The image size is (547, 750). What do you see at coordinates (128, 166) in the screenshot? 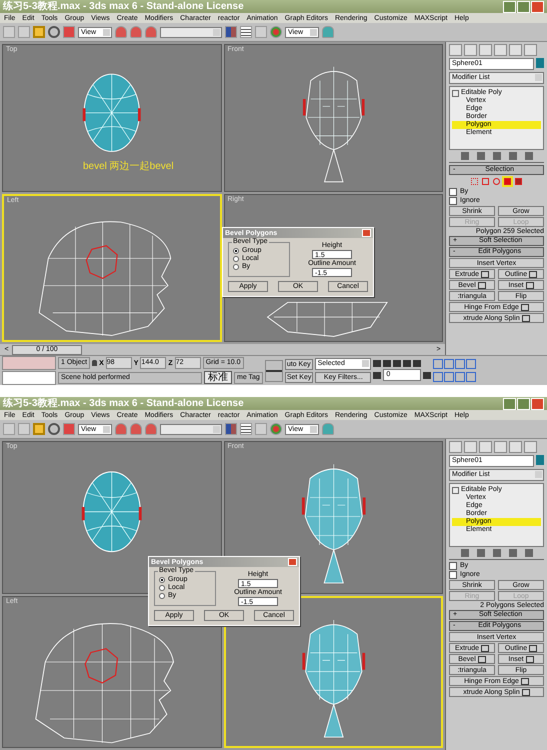
I see `viewport-caption: bevel 两边一起bevel` at bounding box center [128, 166].